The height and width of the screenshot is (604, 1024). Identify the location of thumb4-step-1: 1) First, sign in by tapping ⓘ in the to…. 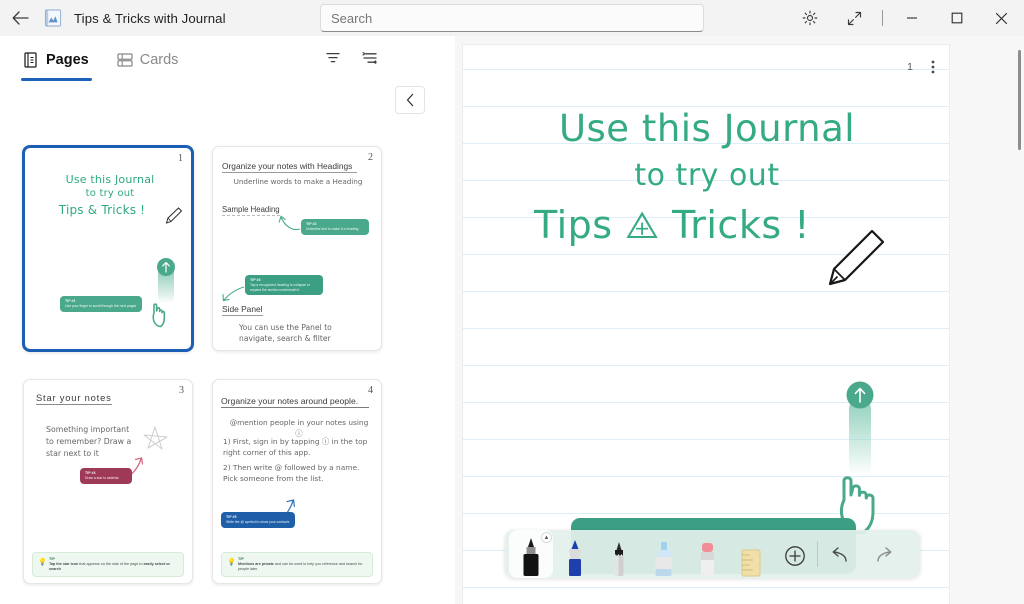
(295, 447).